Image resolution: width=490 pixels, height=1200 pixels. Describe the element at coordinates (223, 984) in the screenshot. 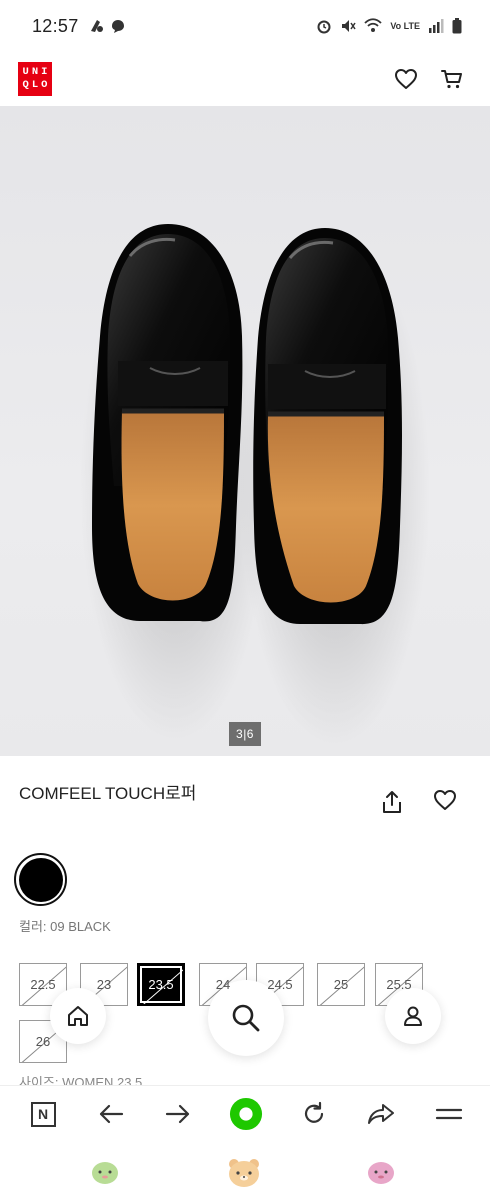

I see `size-option-label: 24` at that location.